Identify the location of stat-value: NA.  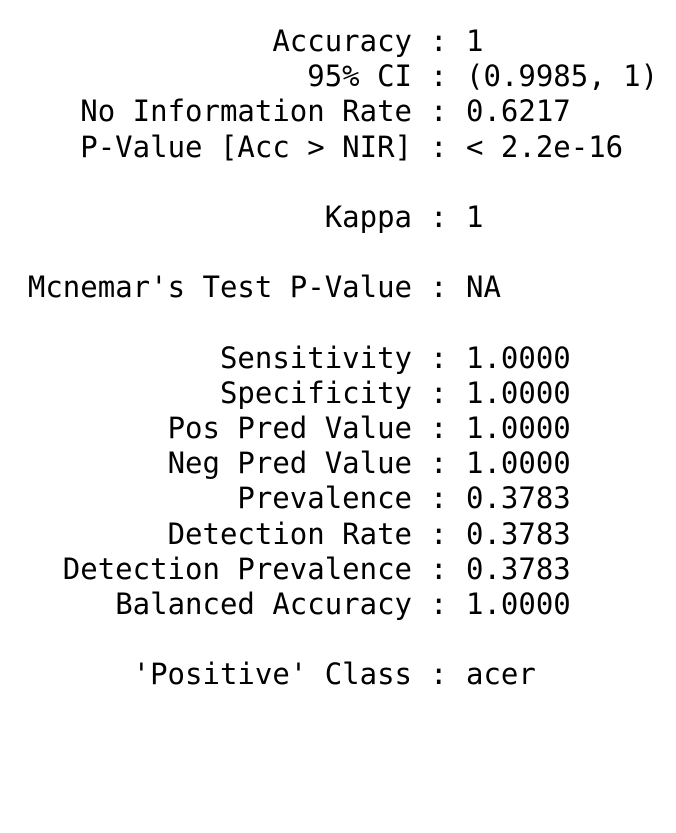
(483, 287).